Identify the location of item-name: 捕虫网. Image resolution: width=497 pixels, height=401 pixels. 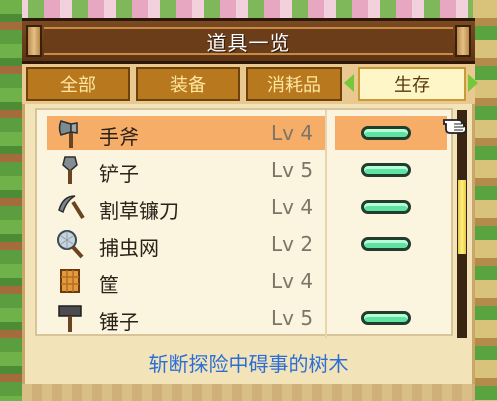
(129, 248).